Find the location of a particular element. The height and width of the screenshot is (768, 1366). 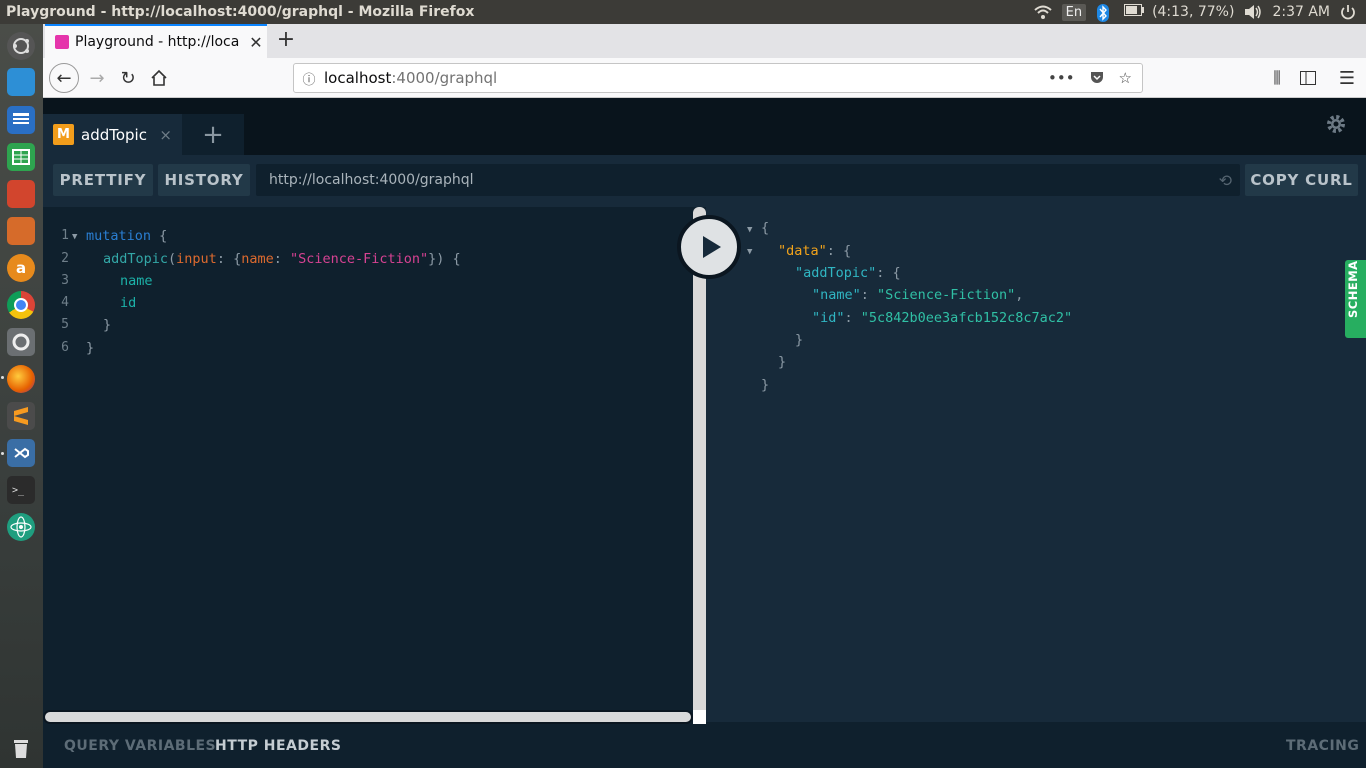

horizontal-scrollbar is located at coordinates (368, 717).